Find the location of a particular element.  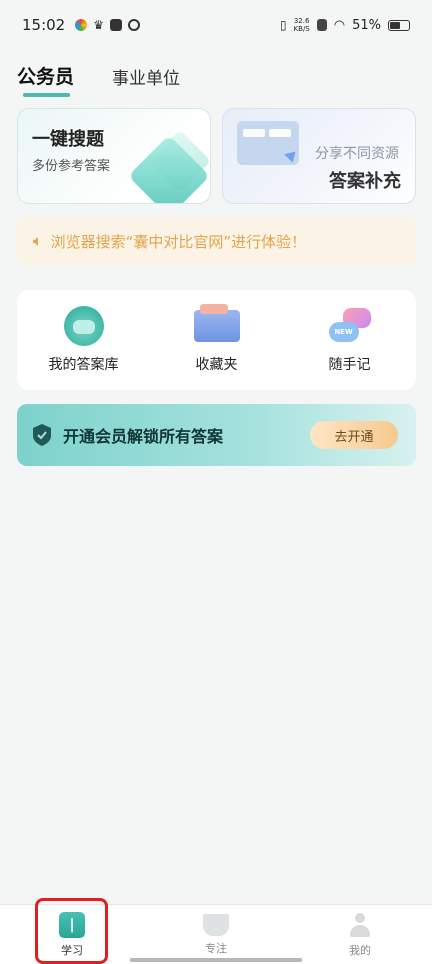

answer-supplement-subtitle: 分享不同资源 is located at coordinates (357, 154).